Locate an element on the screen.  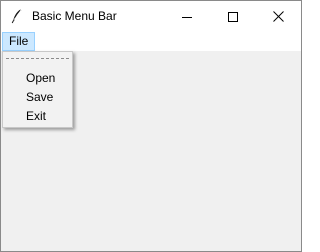
minimize-button is located at coordinates (187, 16).